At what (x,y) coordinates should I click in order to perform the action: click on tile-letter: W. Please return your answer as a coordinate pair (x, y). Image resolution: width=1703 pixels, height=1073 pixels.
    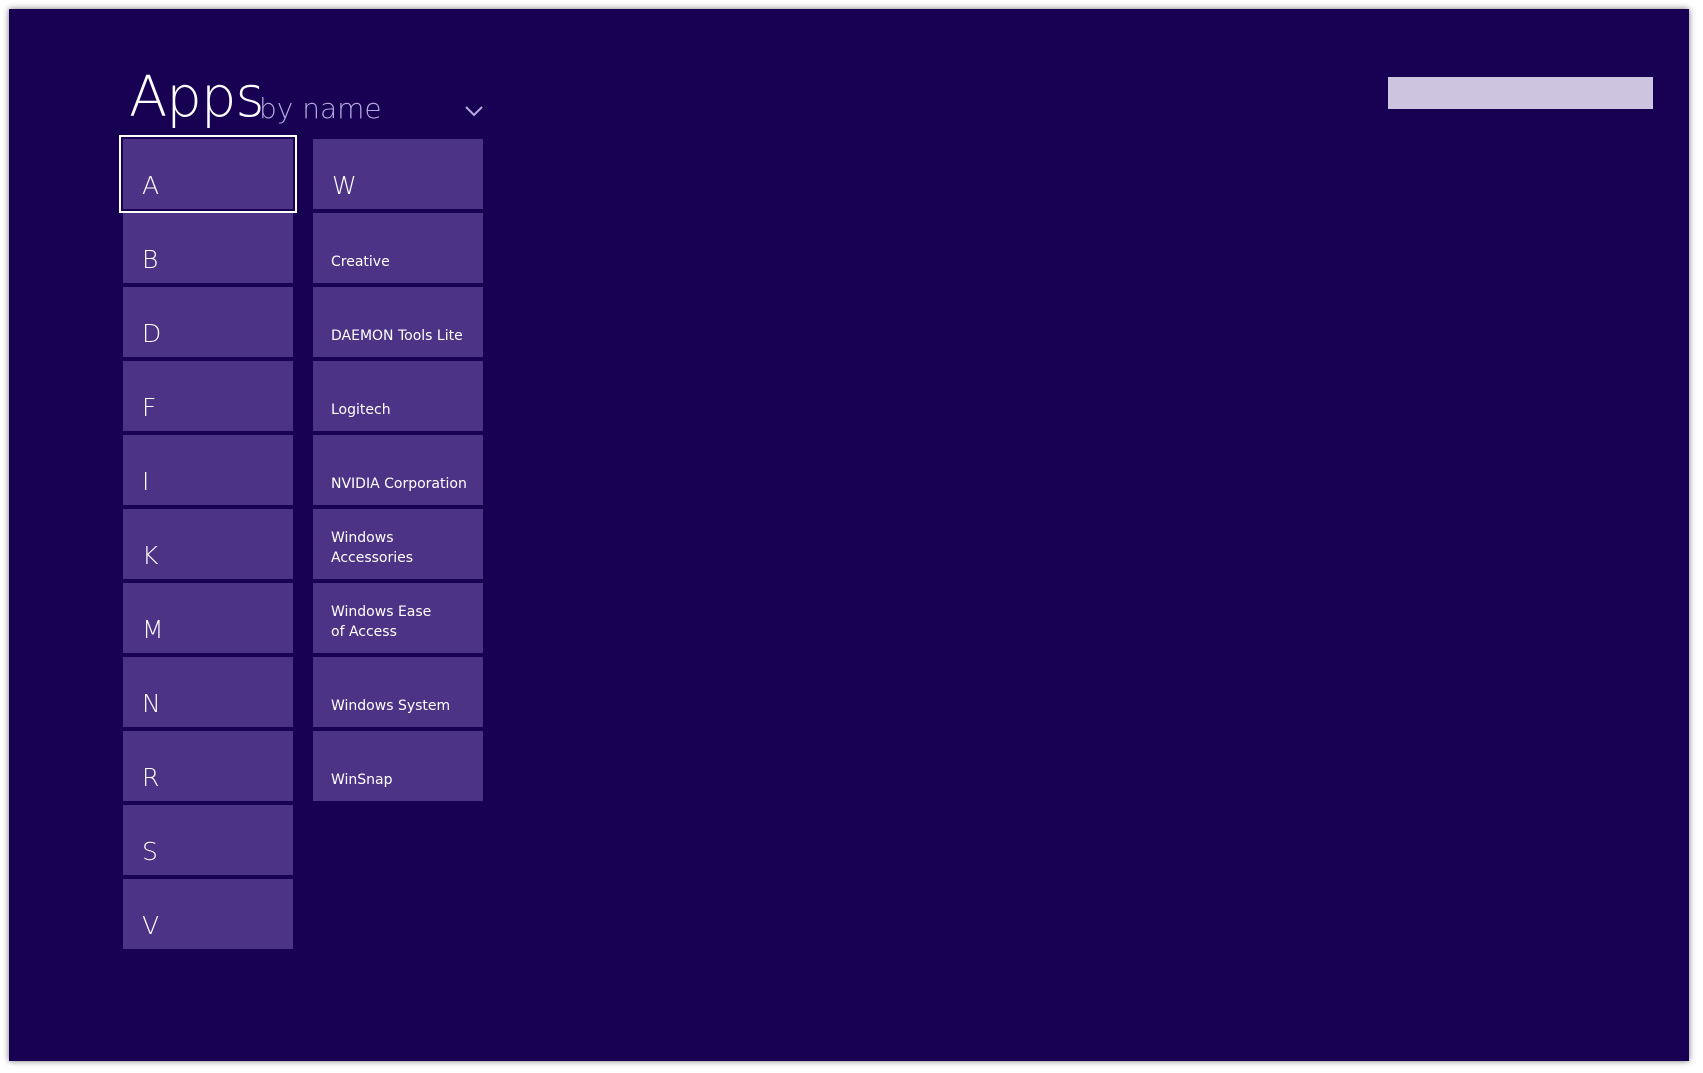
    Looking at the image, I should click on (344, 185).